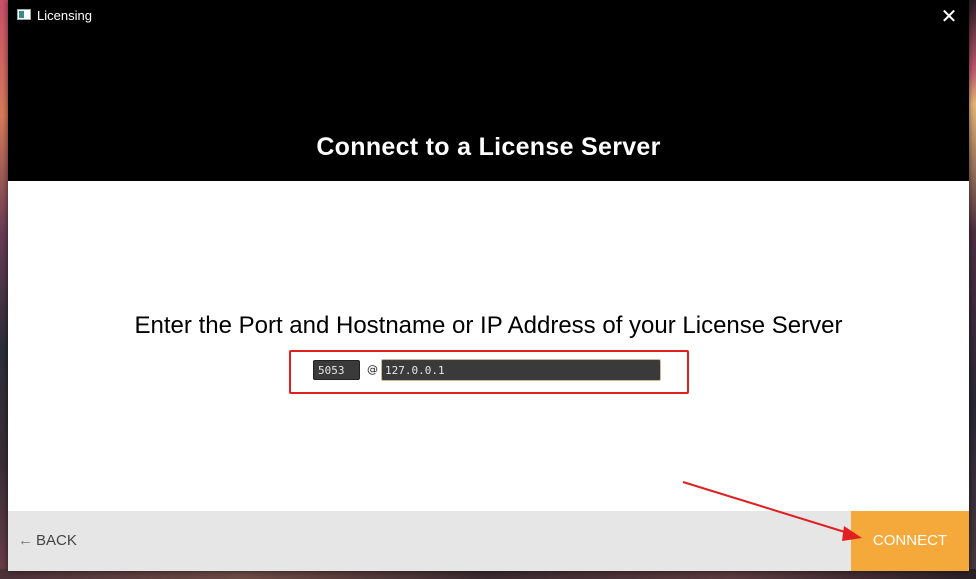 The height and width of the screenshot is (579, 976). What do you see at coordinates (25, 540) in the screenshot?
I see `back-arrow-icon: ←` at bounding box center [25, 540].